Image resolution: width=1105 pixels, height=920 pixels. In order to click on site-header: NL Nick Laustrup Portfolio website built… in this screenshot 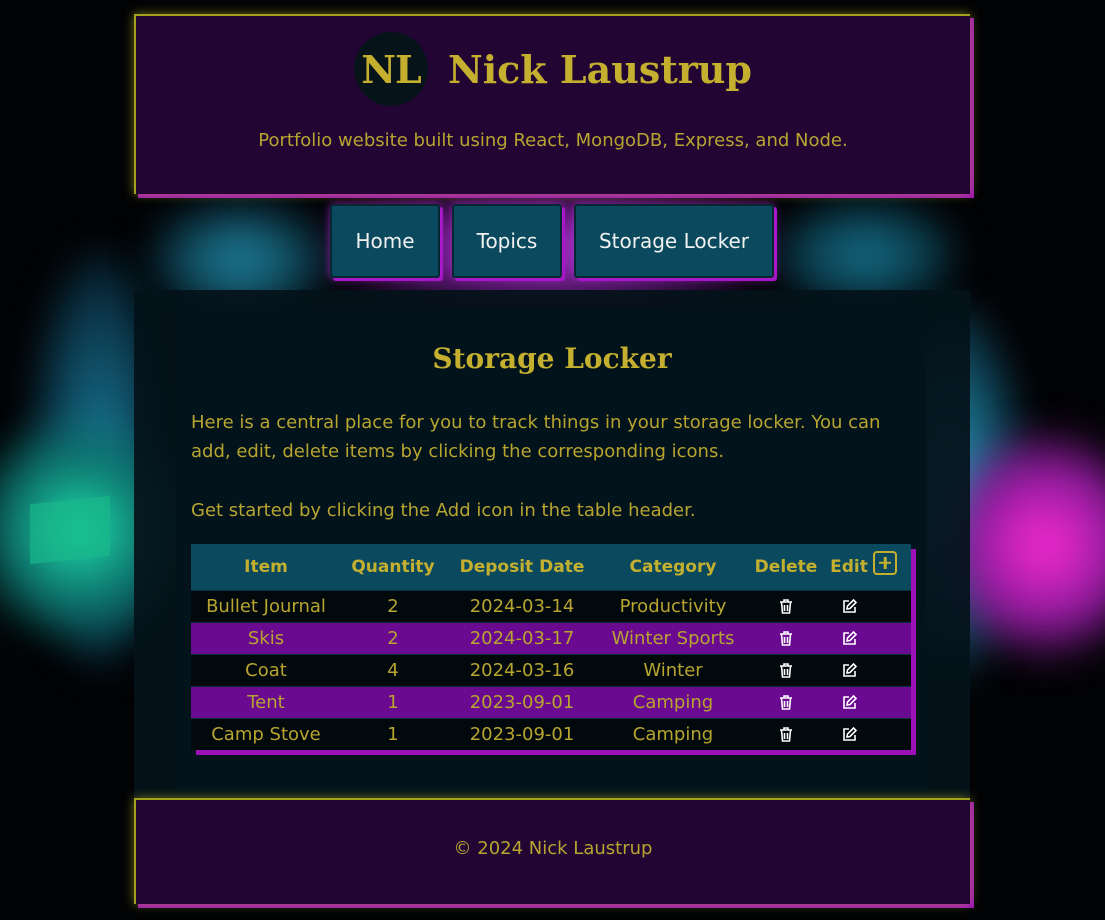, I will do `click(552, 104)`.